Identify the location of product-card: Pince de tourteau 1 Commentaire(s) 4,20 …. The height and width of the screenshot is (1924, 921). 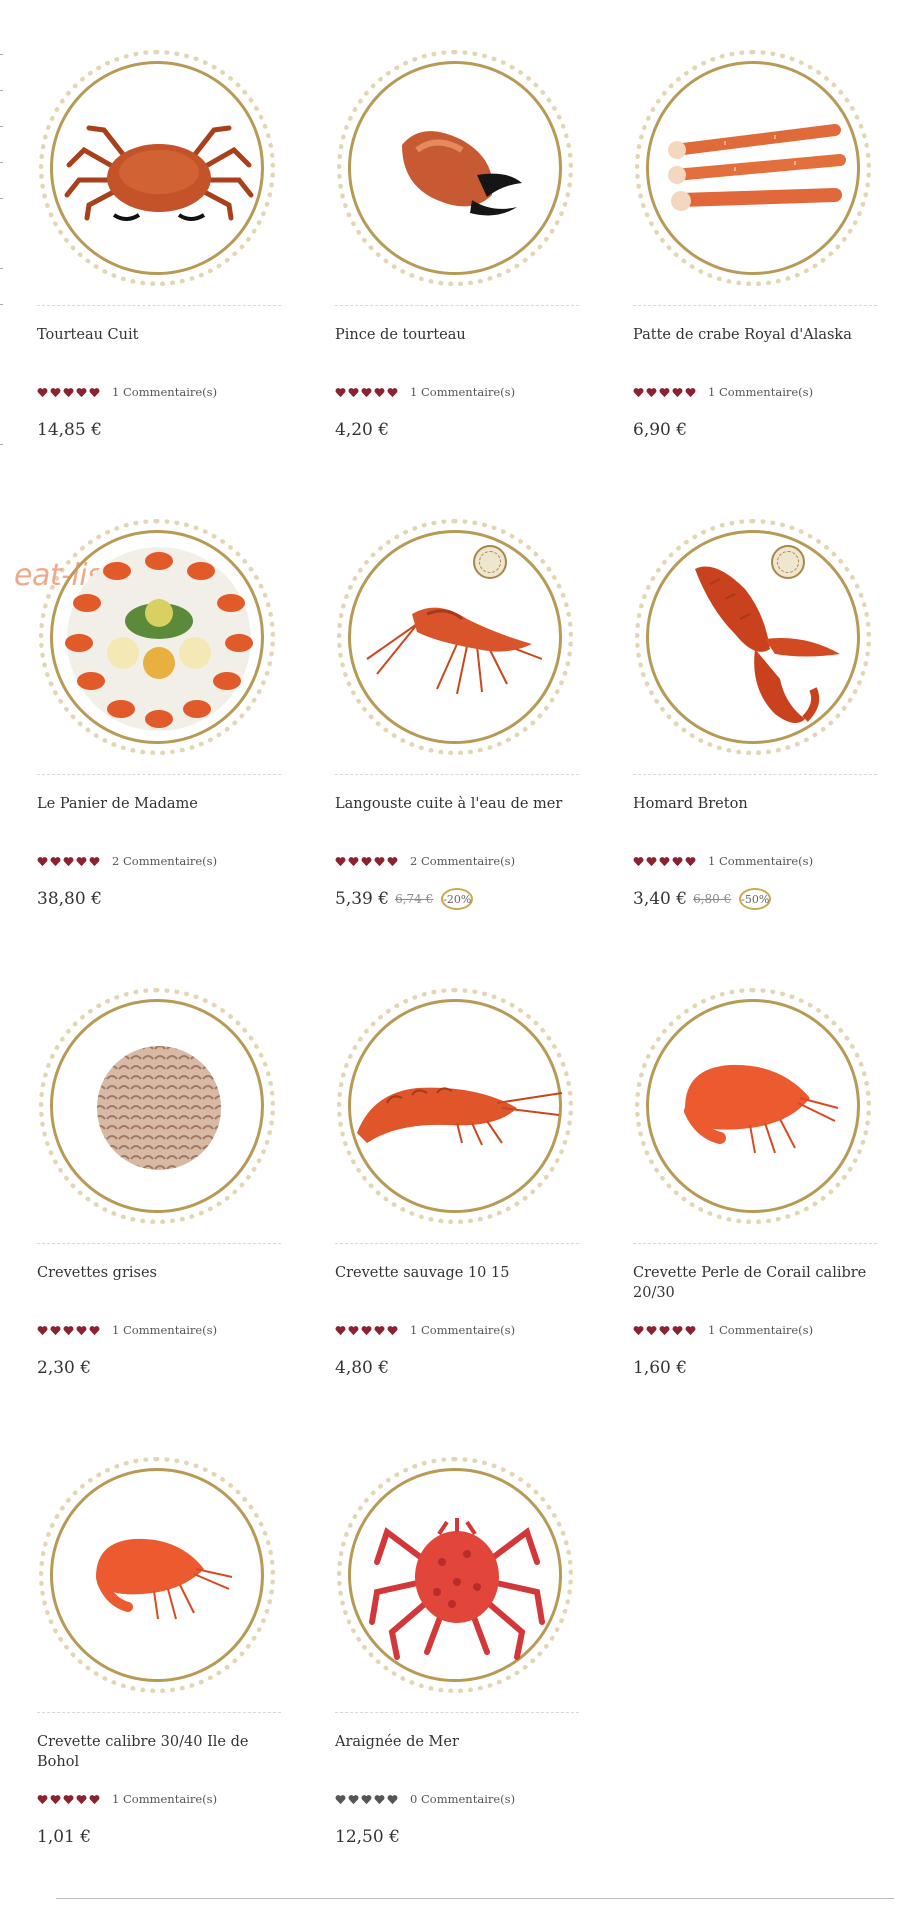
(457, 282).